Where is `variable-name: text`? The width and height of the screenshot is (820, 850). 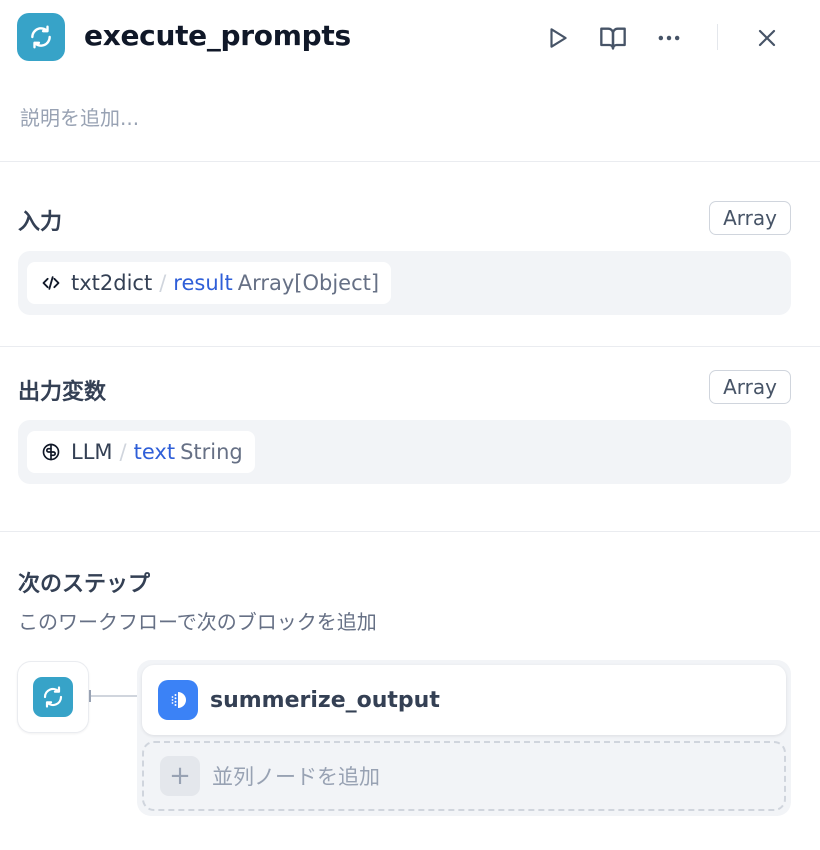 variable-name: text is located at coordinates (154, 452).